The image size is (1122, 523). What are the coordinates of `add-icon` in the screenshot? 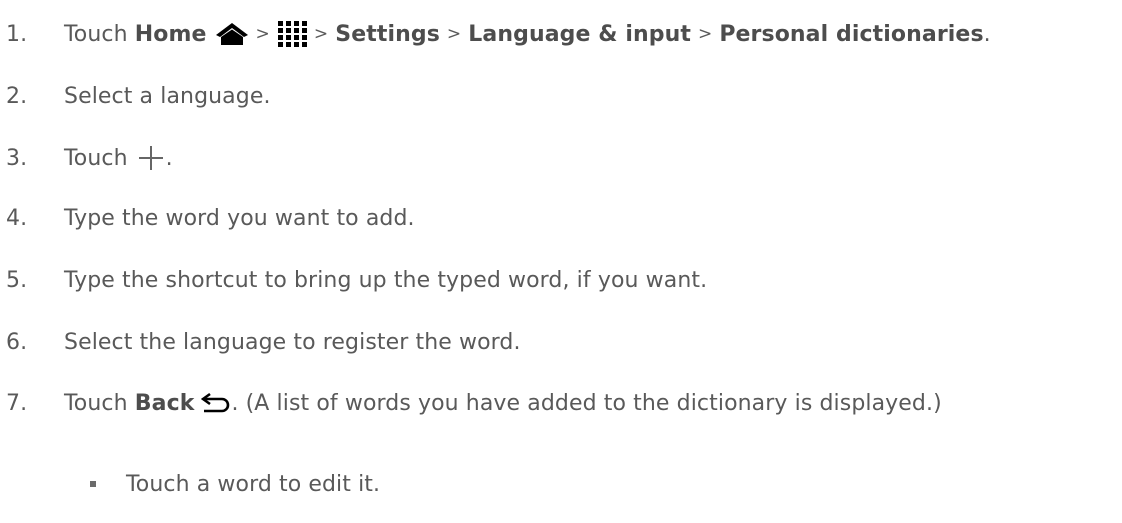 It's located at (151, 158).